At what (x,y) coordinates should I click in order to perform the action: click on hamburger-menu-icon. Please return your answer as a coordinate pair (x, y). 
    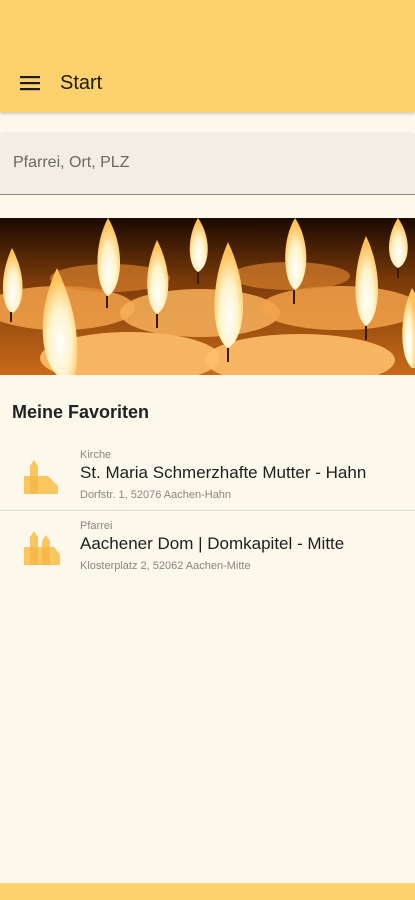
    Looking at the image, I should click on (30, 83).